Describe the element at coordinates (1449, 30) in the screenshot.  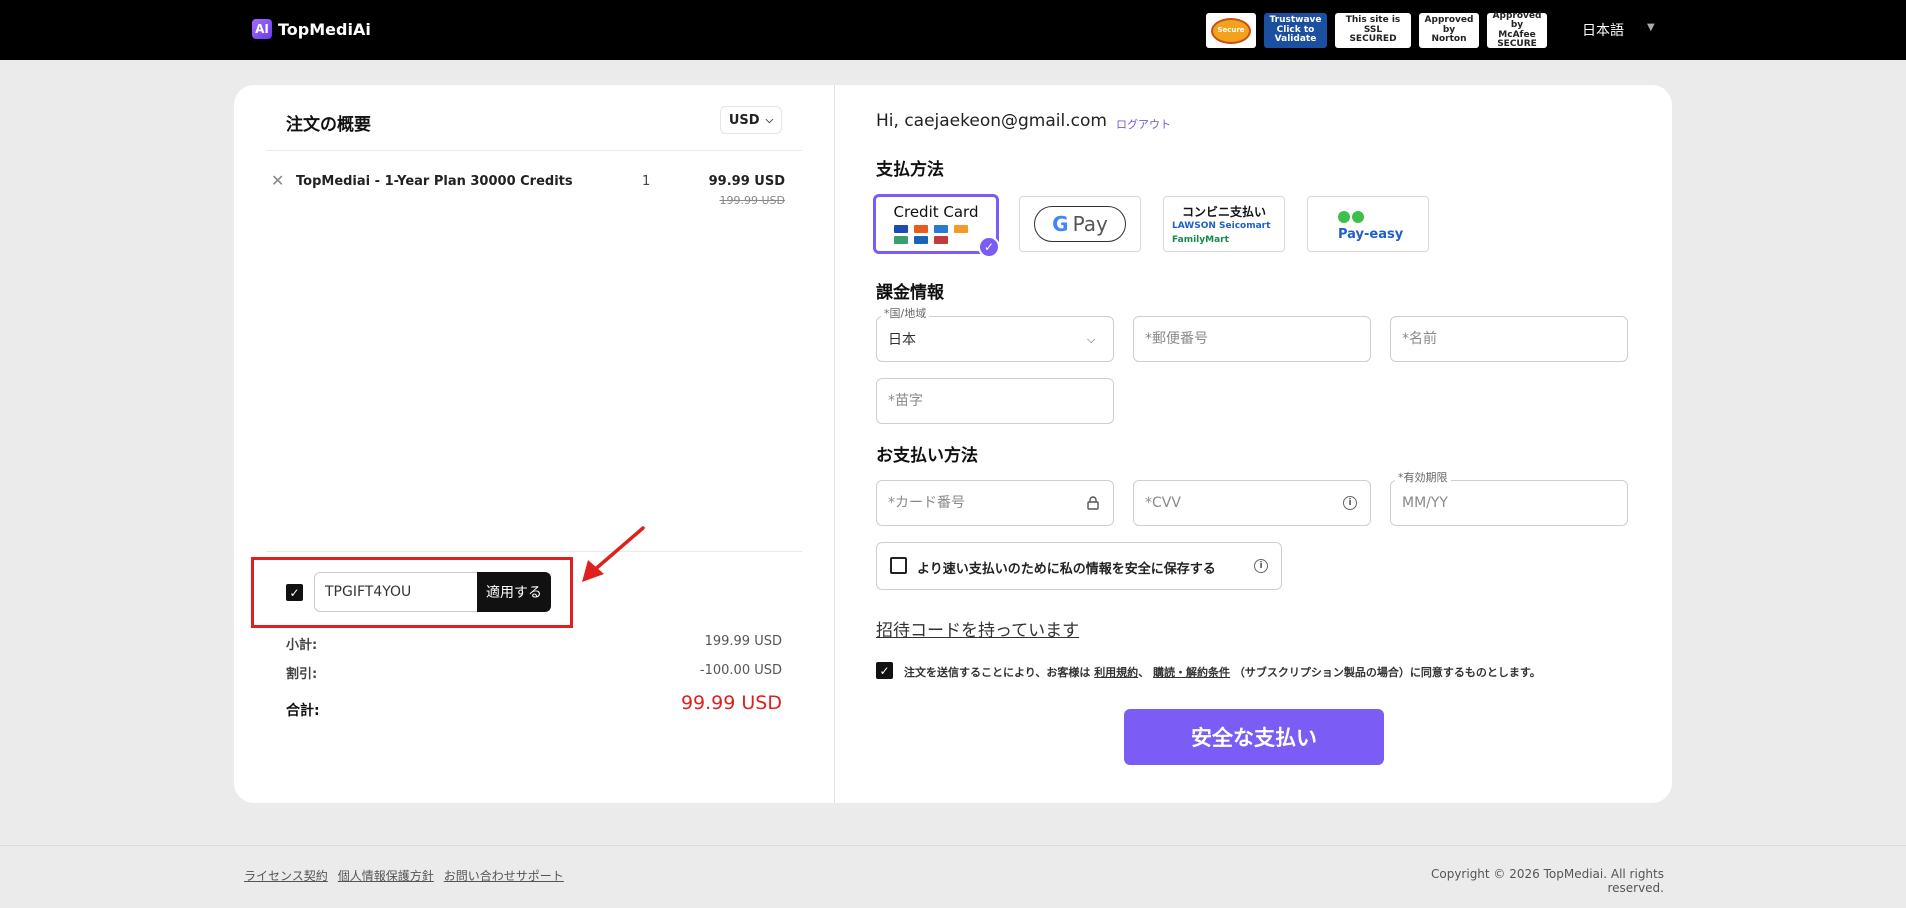
I see `norton-badge: Approved by Norton` at that location.